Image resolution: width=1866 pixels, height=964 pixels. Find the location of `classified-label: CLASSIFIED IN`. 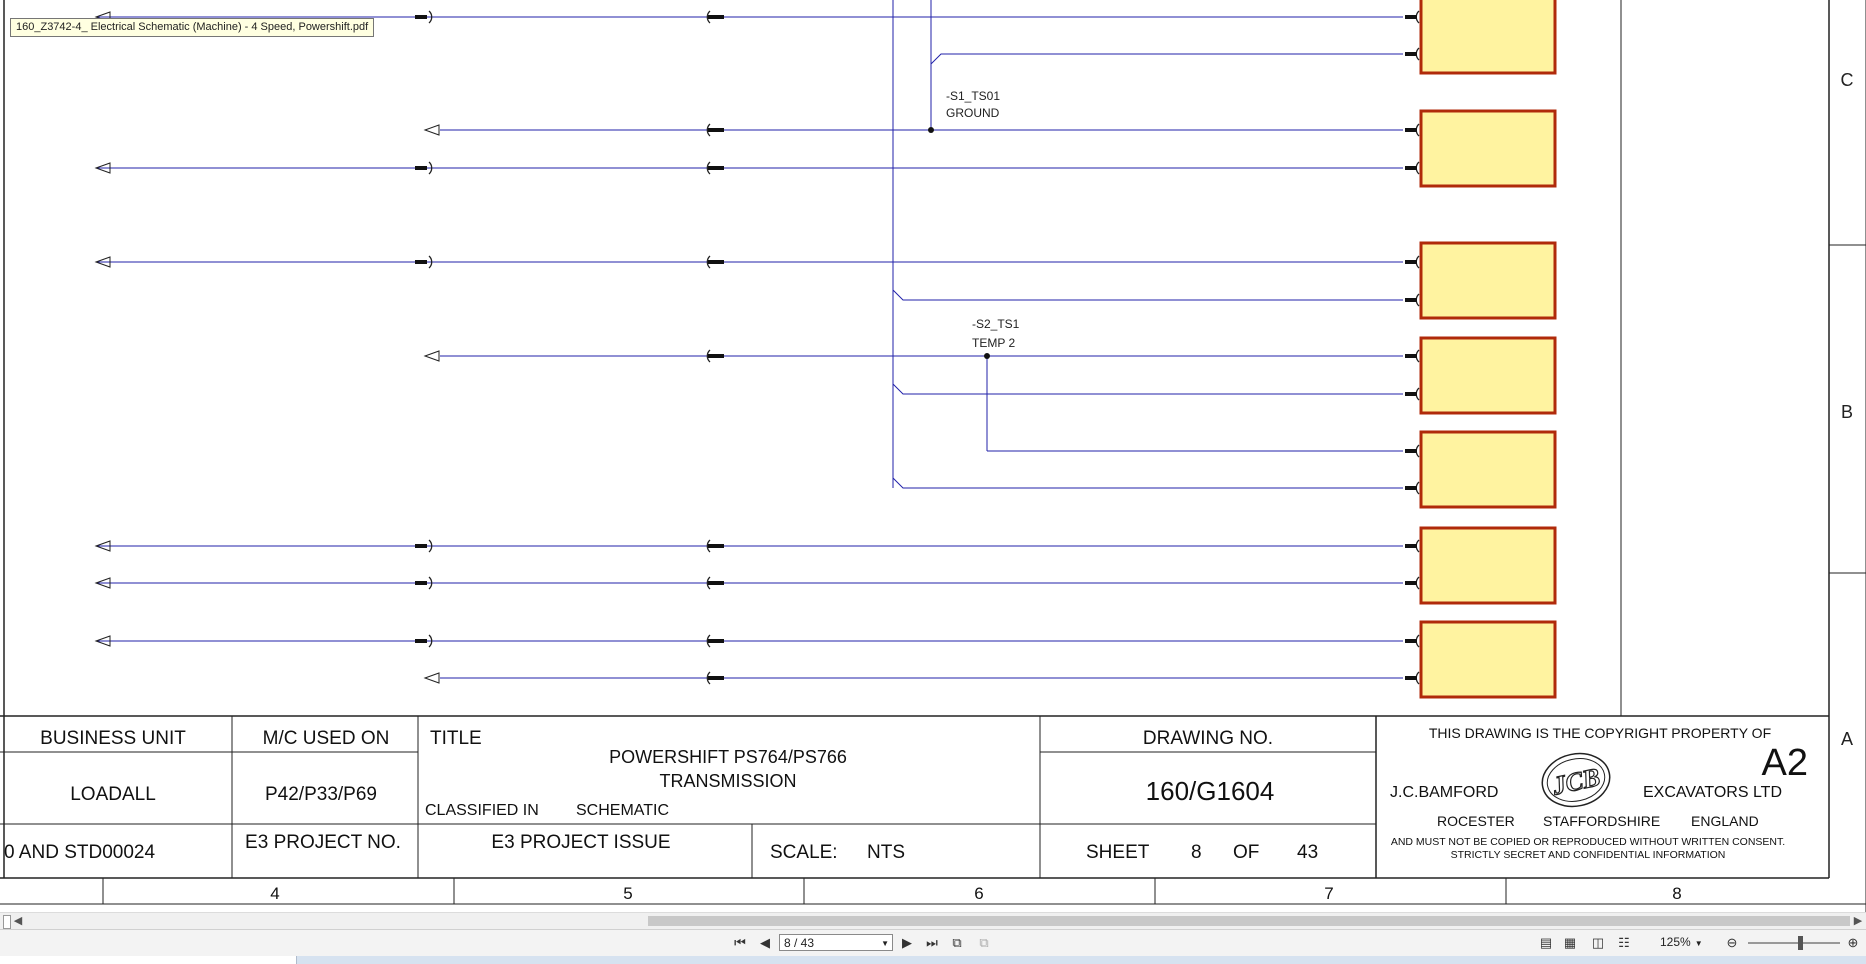

classified-label: CLASSIFIED IN is located at coordinates (482, 810).